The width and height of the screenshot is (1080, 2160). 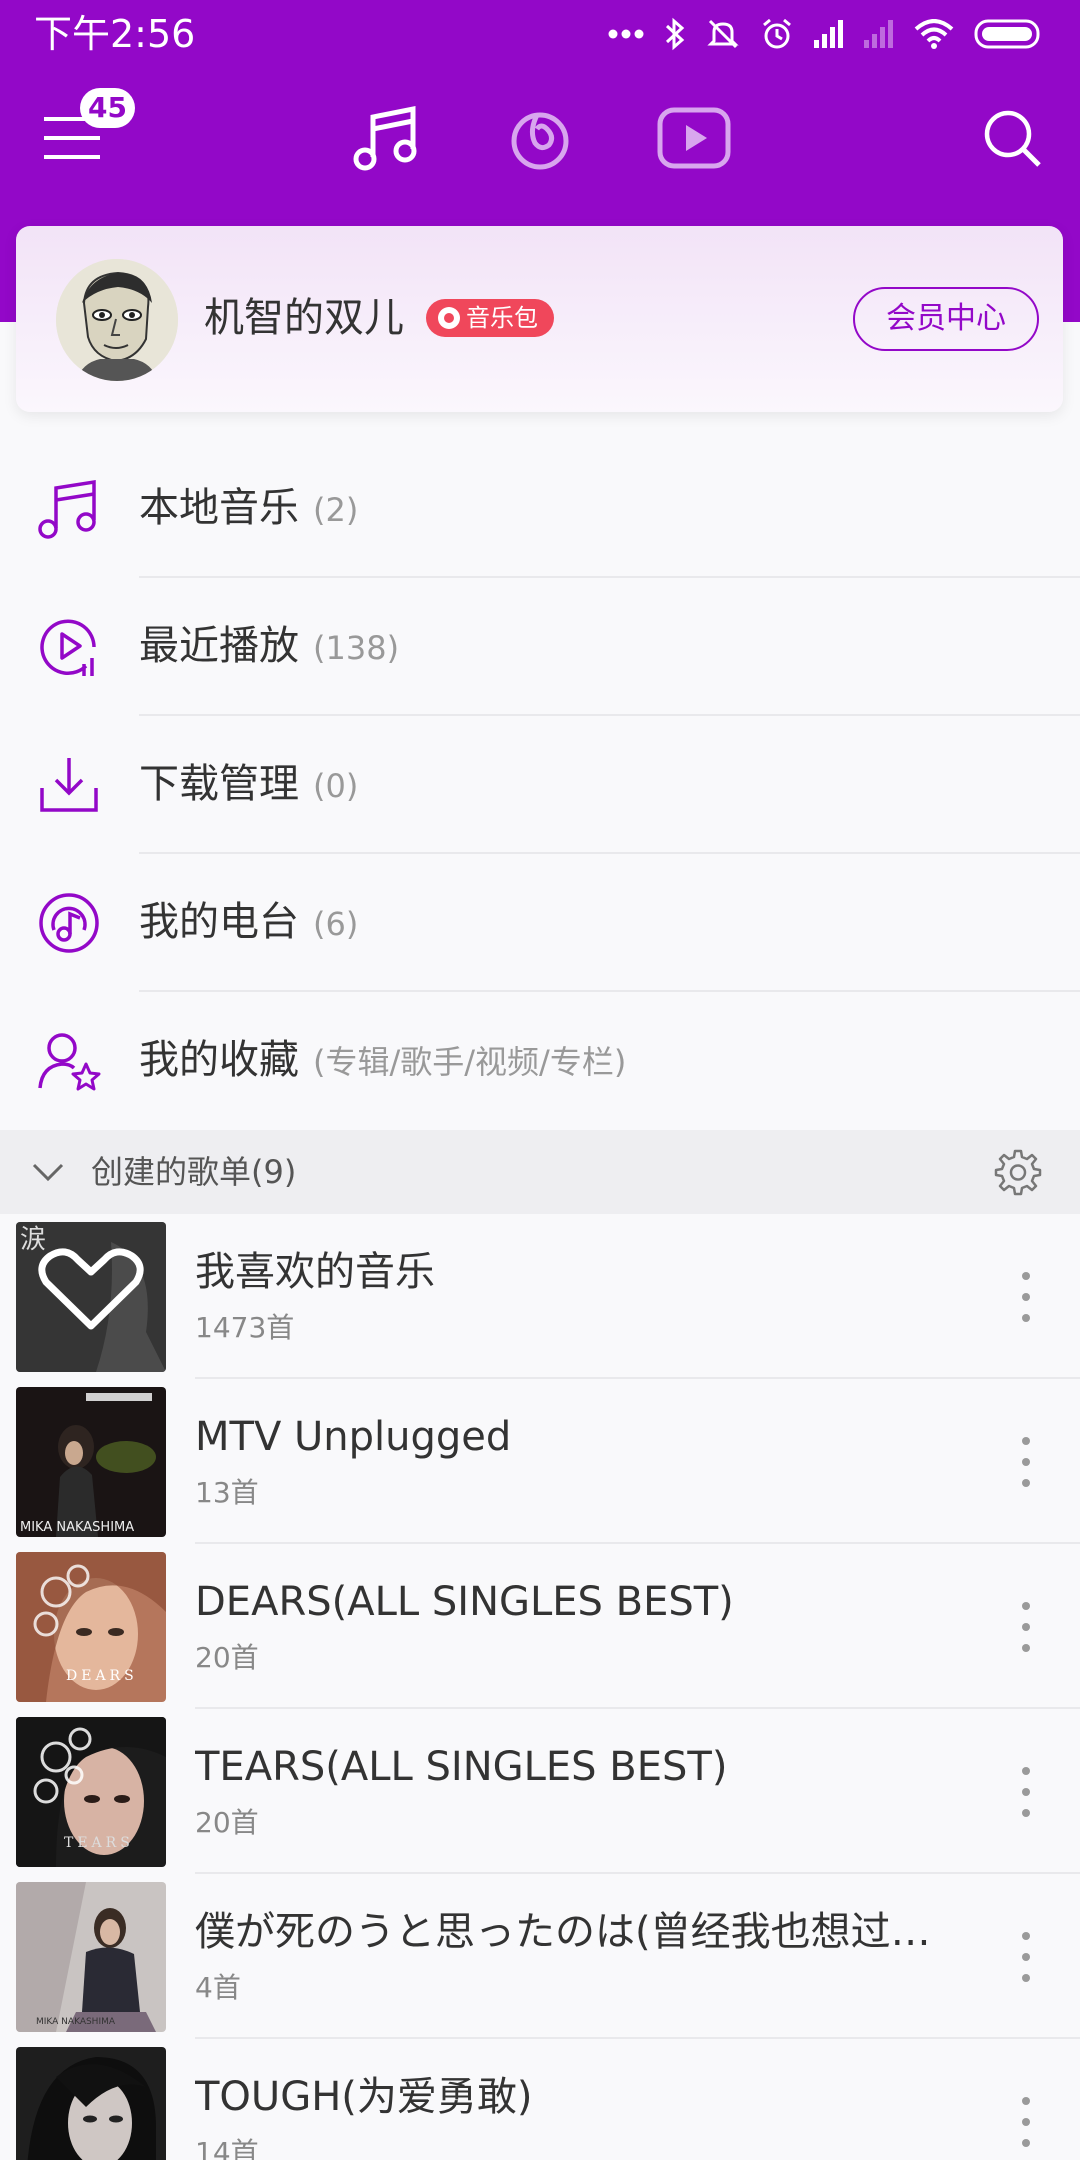 What do you see at coordinates (336, 786) in the screenshot?
I see `menu-item-count: (0)` at bounding box center [336, 786].